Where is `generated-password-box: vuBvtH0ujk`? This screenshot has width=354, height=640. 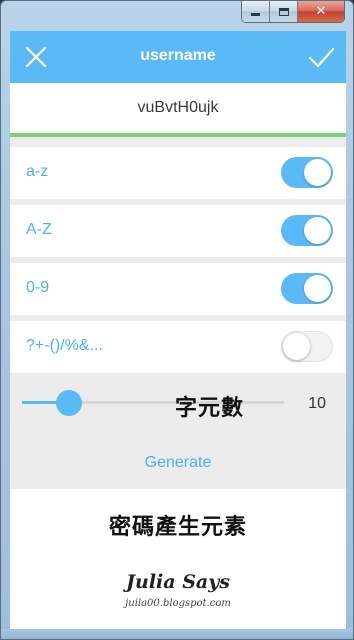
generated-password-box: vuBvtH0ujk is located at coordinates (178, 110).